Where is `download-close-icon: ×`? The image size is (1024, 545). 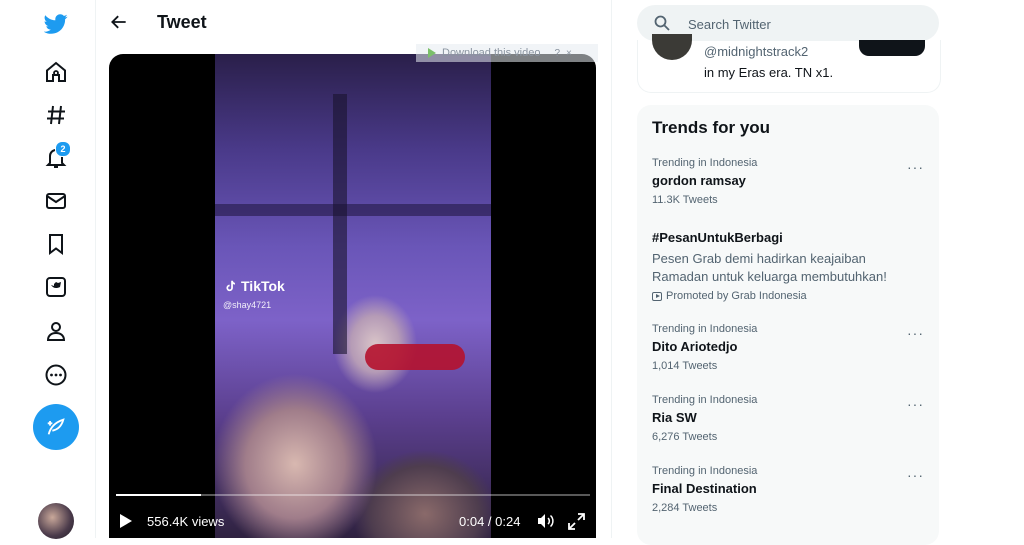
download-close-icon: × is located at coordinates (569, 53).